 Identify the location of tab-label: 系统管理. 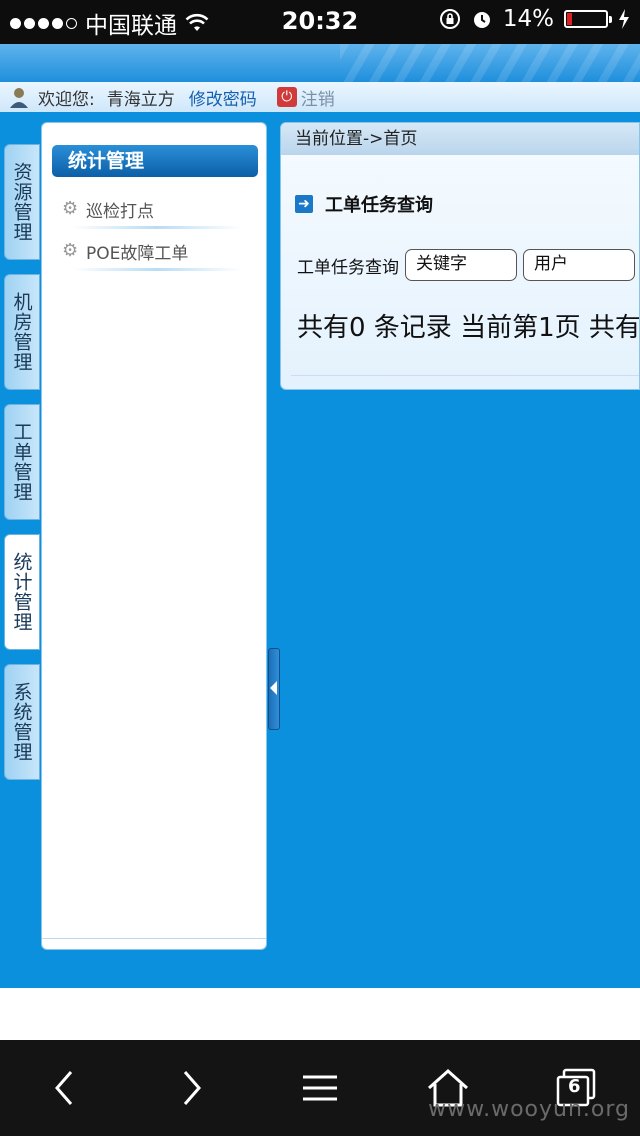
(21, 722).